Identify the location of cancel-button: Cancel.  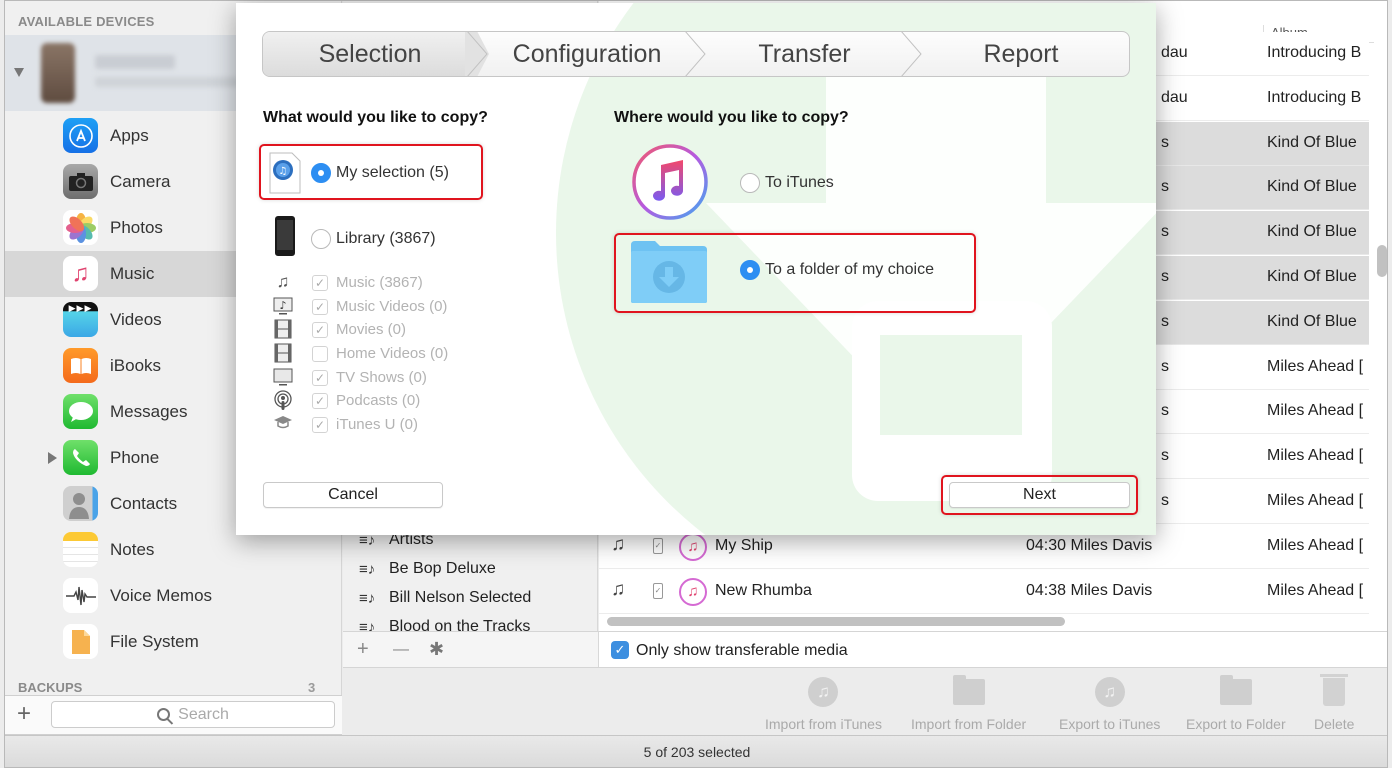
(353, 495).